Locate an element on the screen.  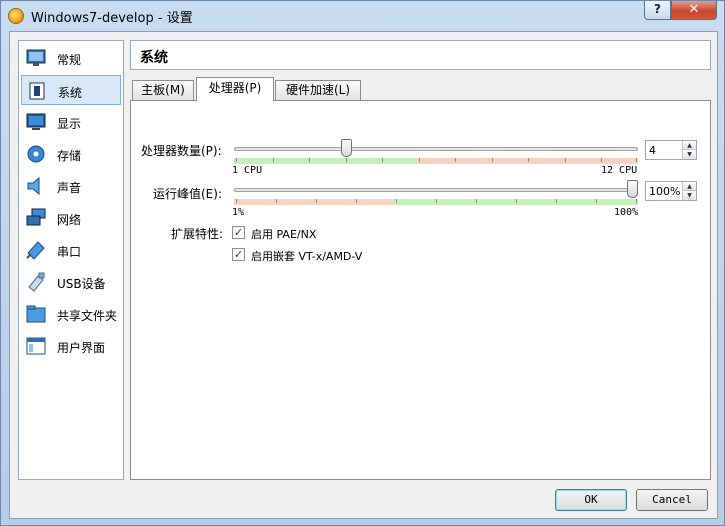
execution-cap-increase-button: ▲ is located at coordinates (689, 186).